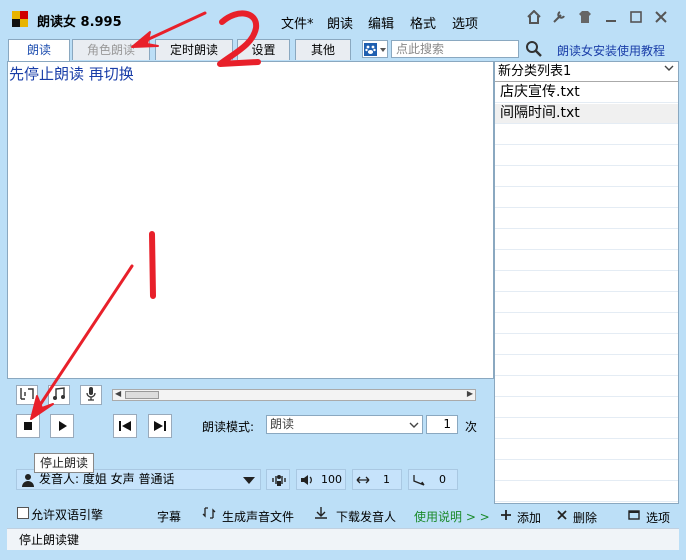 Image resolution: width=686 pixels, height=560 pixels. Describe the element at coordinates (559, 19) in the screenshot. I see `tools-icon` at that location.